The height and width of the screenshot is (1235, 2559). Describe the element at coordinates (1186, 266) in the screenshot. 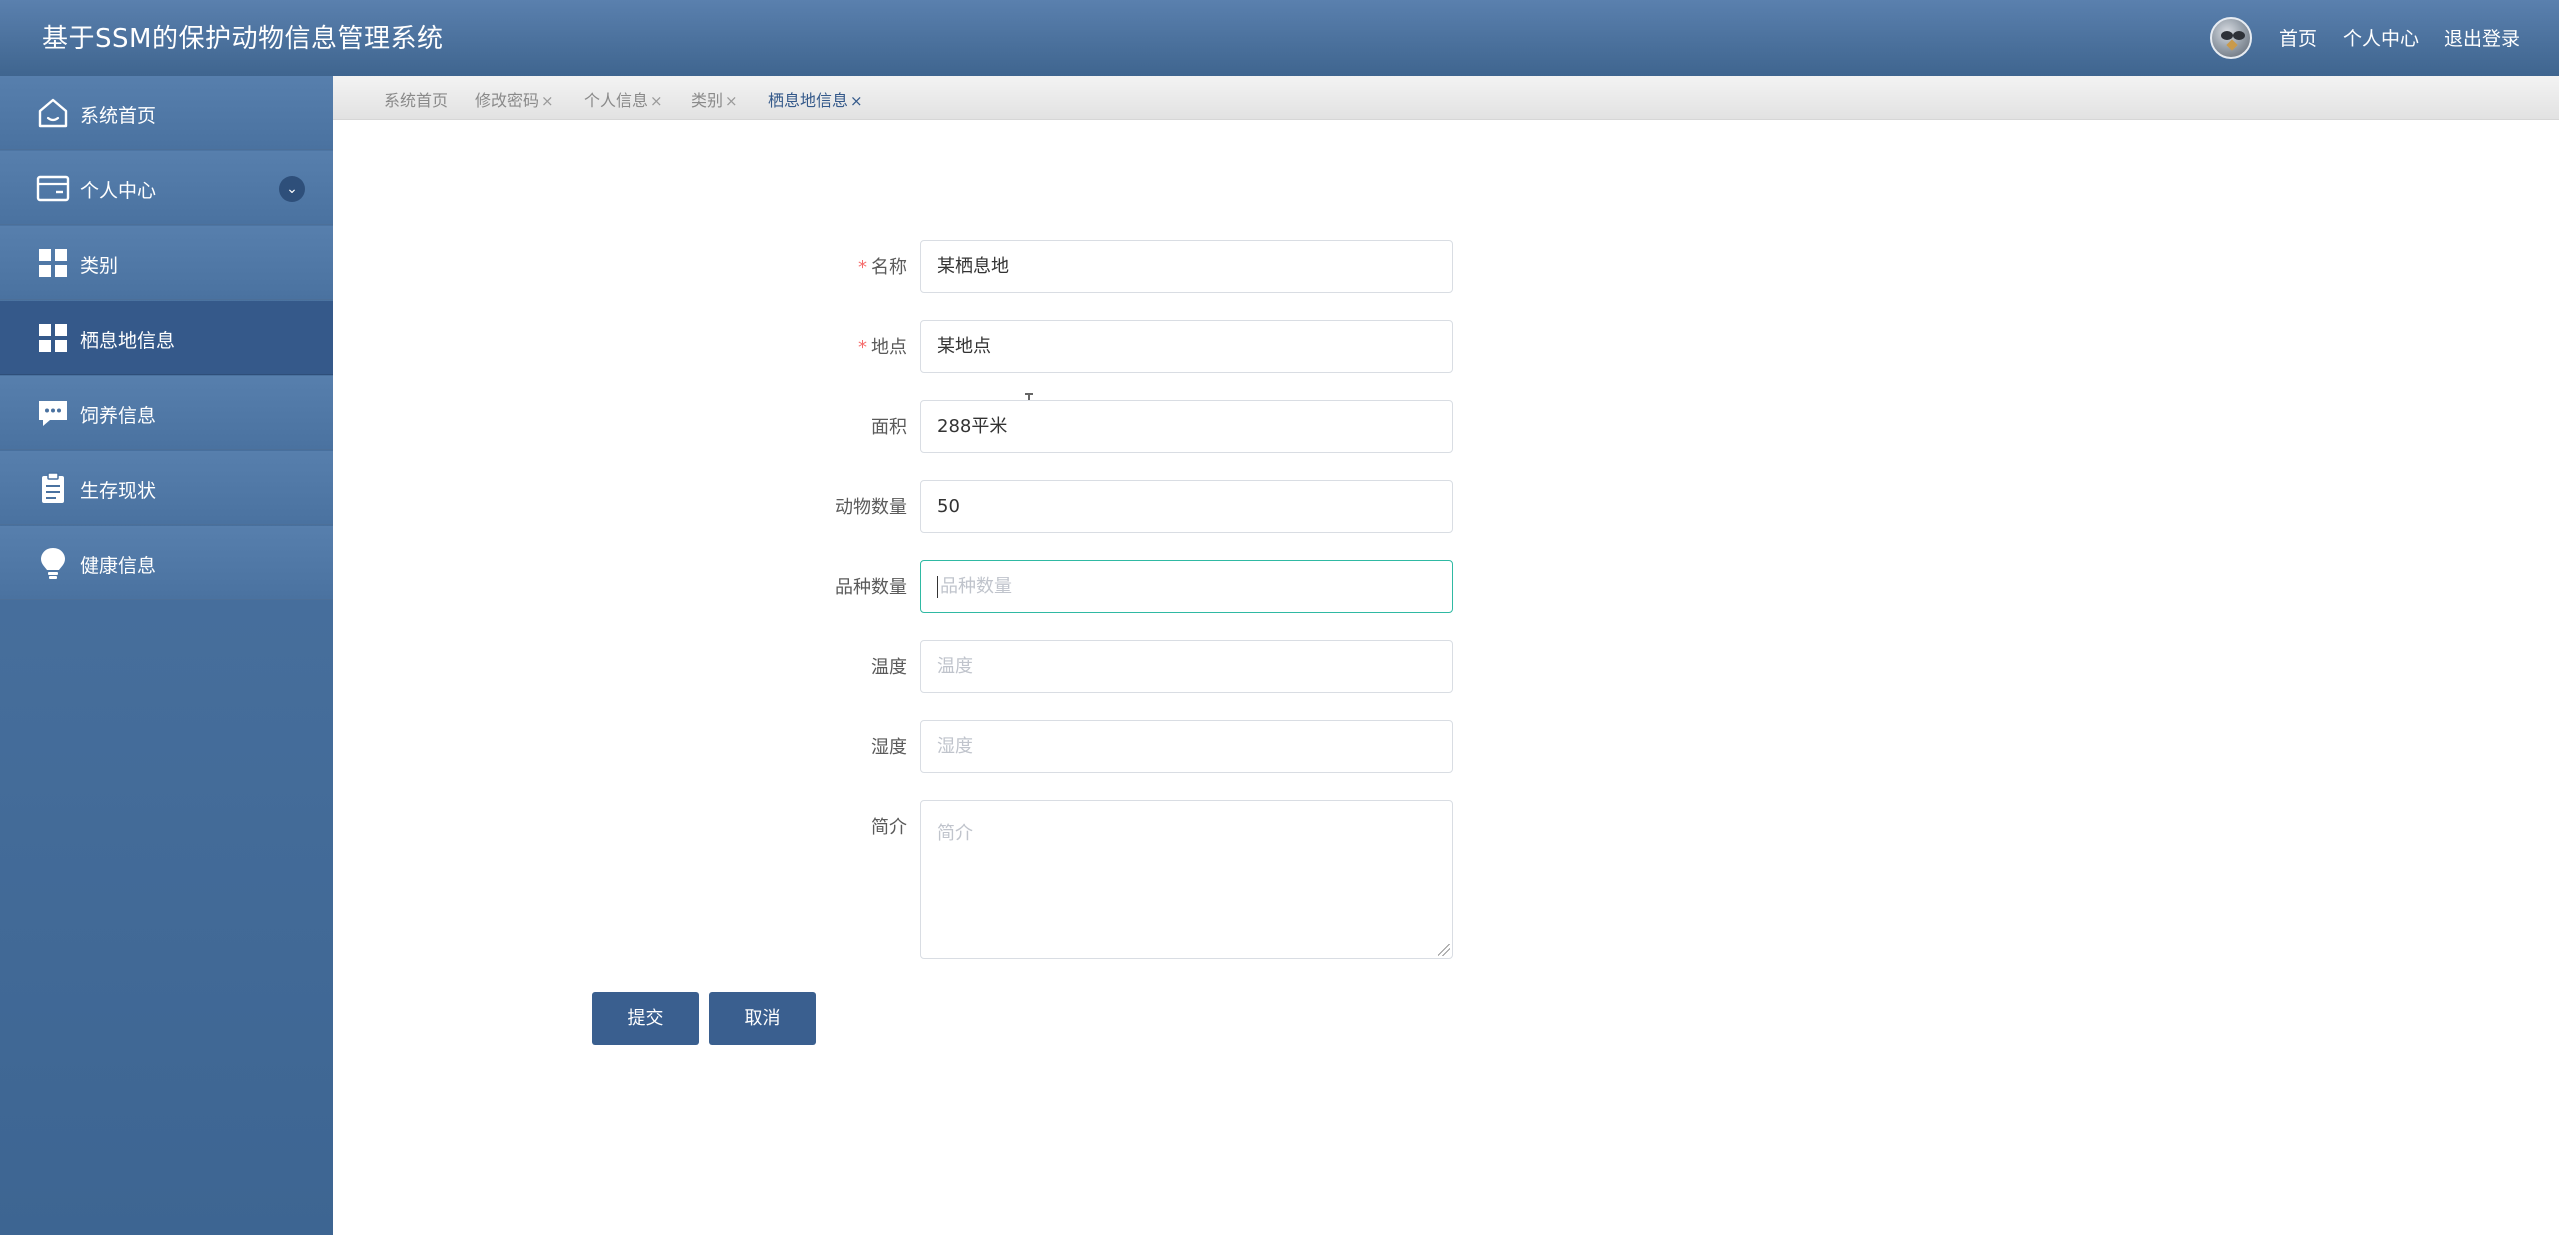

I see `name-input: 某栖息地` at that location.